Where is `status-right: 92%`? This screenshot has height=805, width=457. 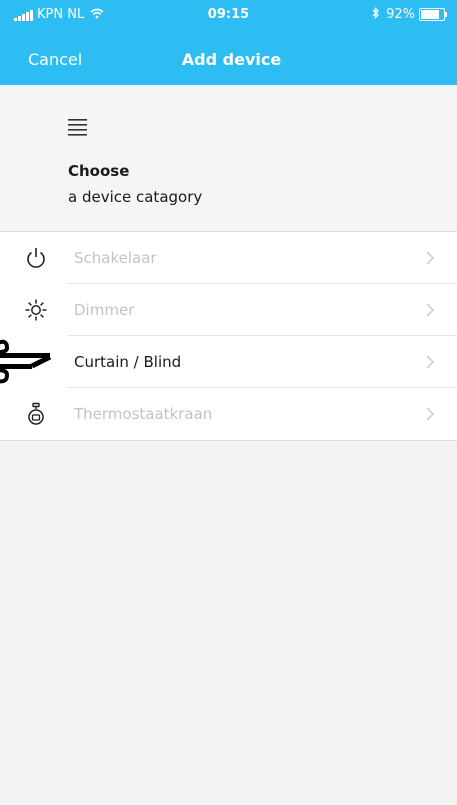
status-right: 92% is located at coordinates (409, 14).